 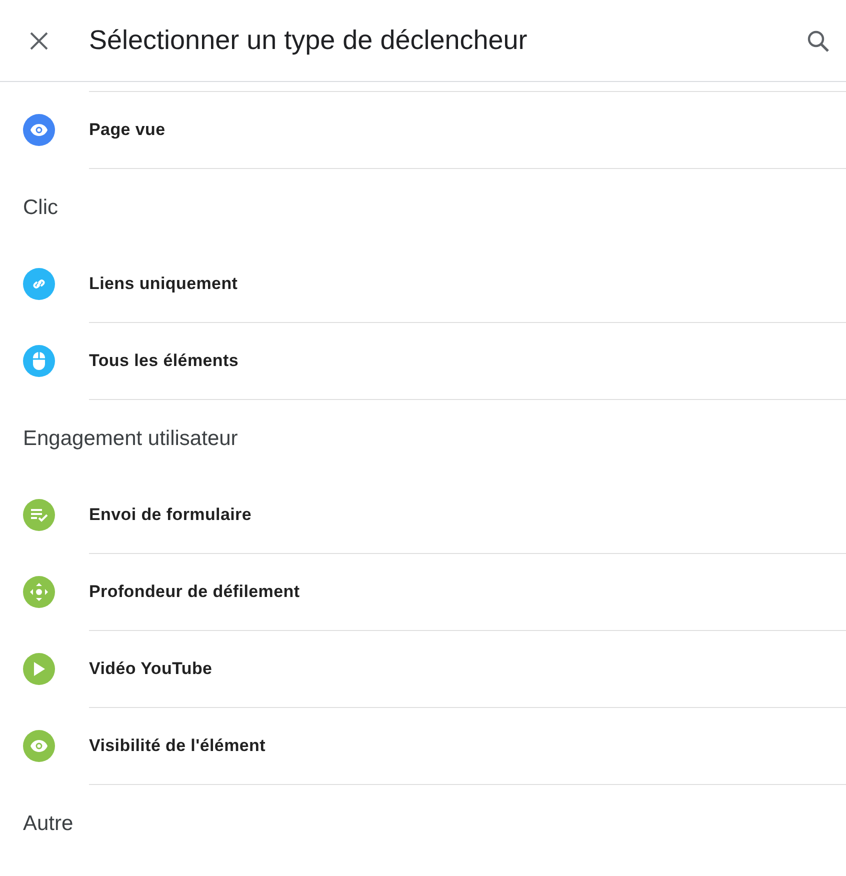 What do you see at coordinates (39, 515) in the screenshot?
I see `checklist-icon` at bounding box center [39, 515].